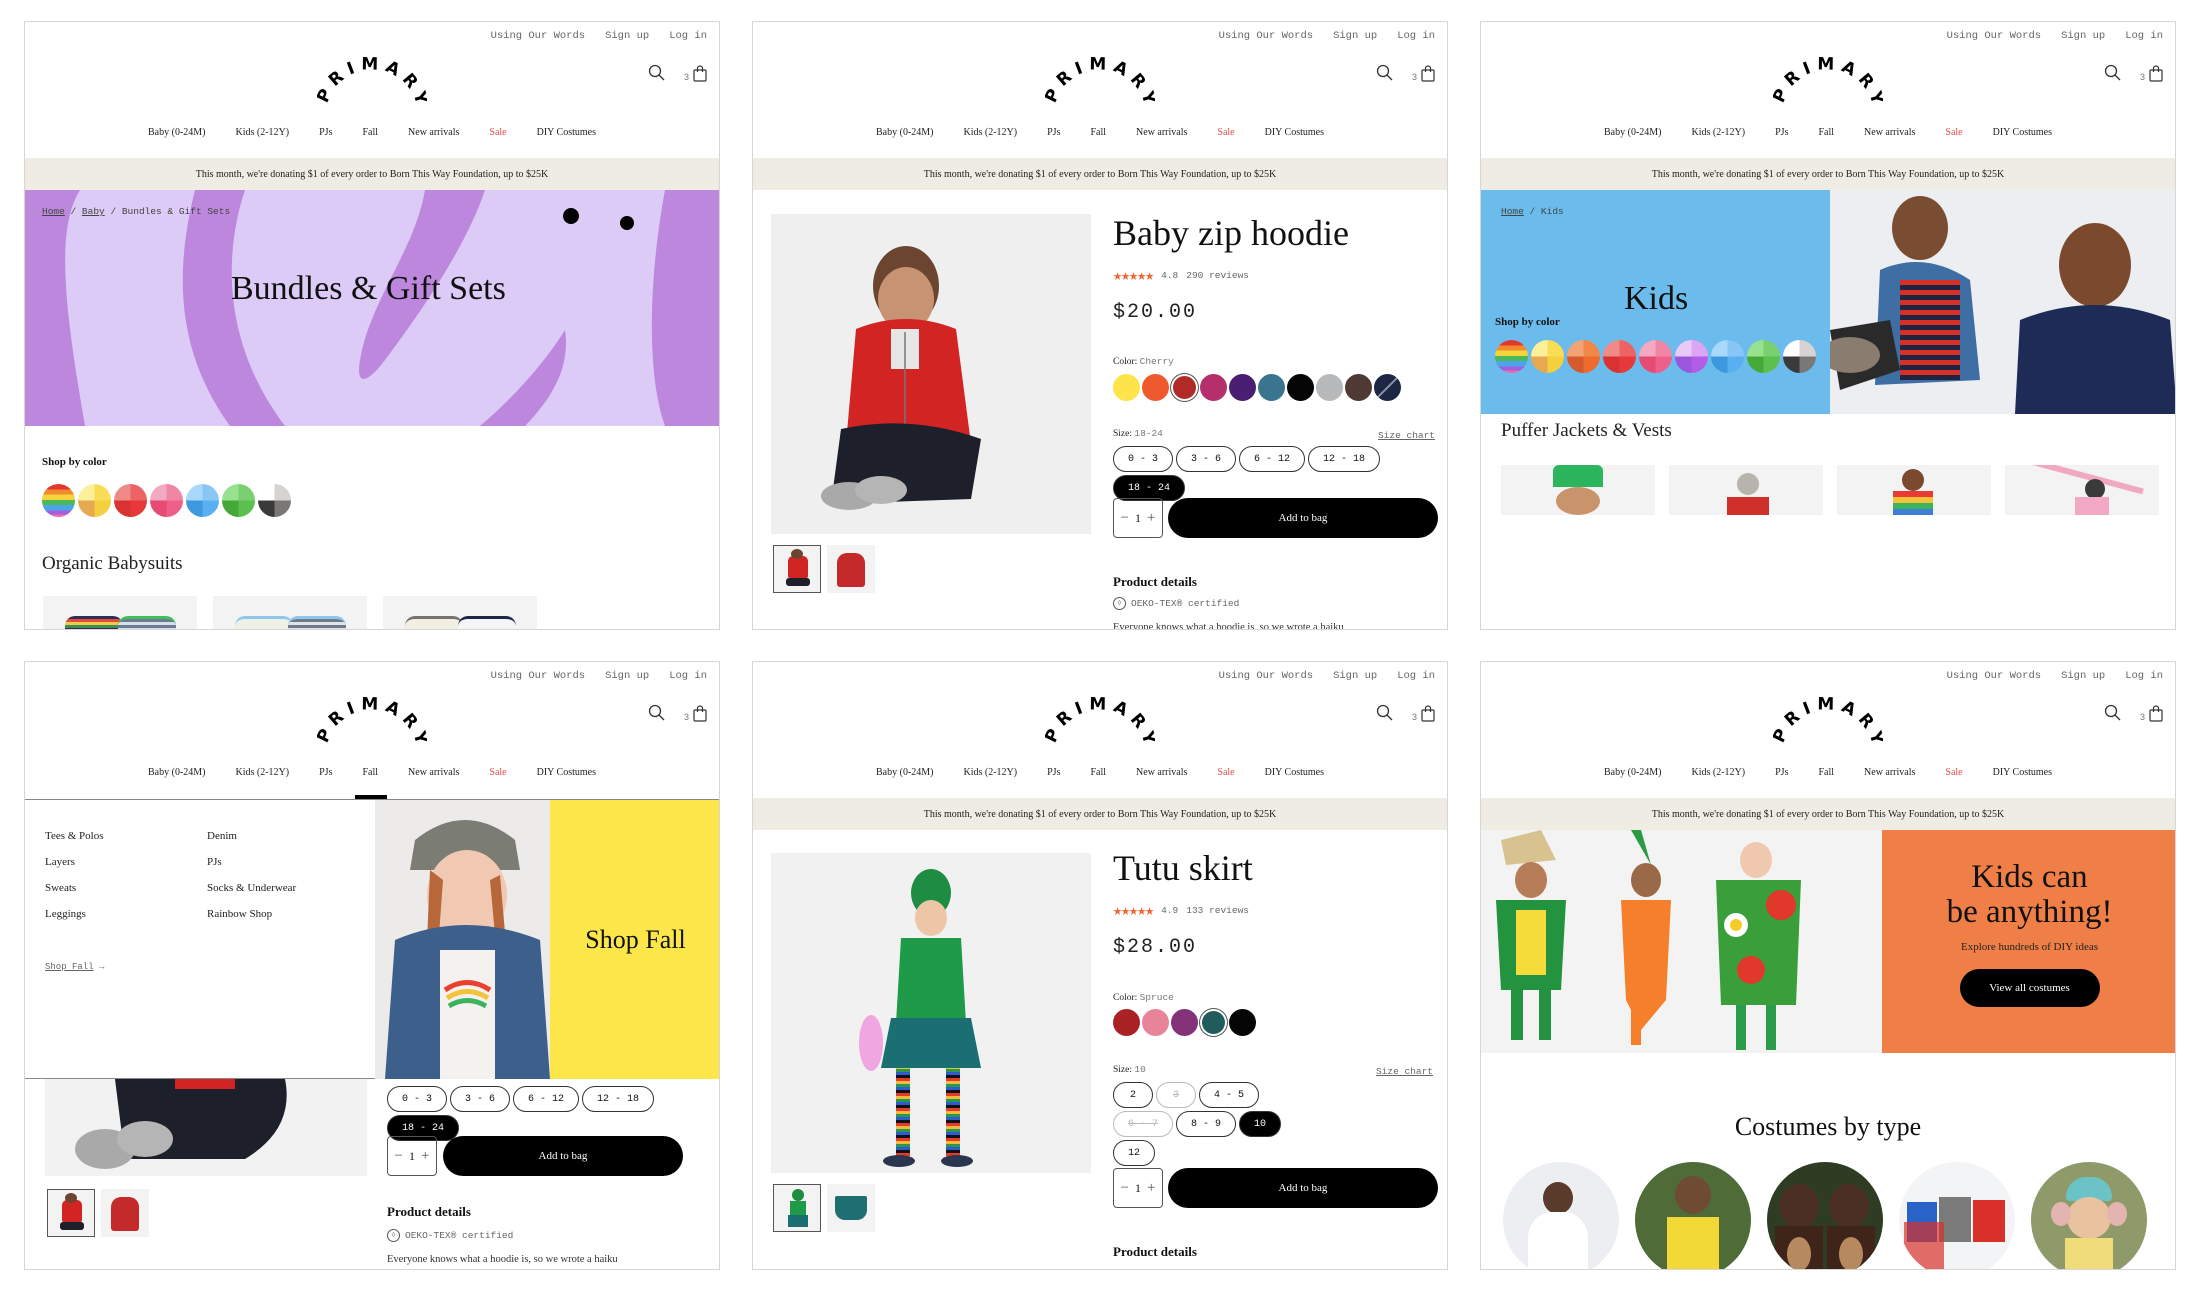  What do you see at coordinates (462, 939) in the screenshot?
I see `promo-photo` at bounding box center [462, 939].